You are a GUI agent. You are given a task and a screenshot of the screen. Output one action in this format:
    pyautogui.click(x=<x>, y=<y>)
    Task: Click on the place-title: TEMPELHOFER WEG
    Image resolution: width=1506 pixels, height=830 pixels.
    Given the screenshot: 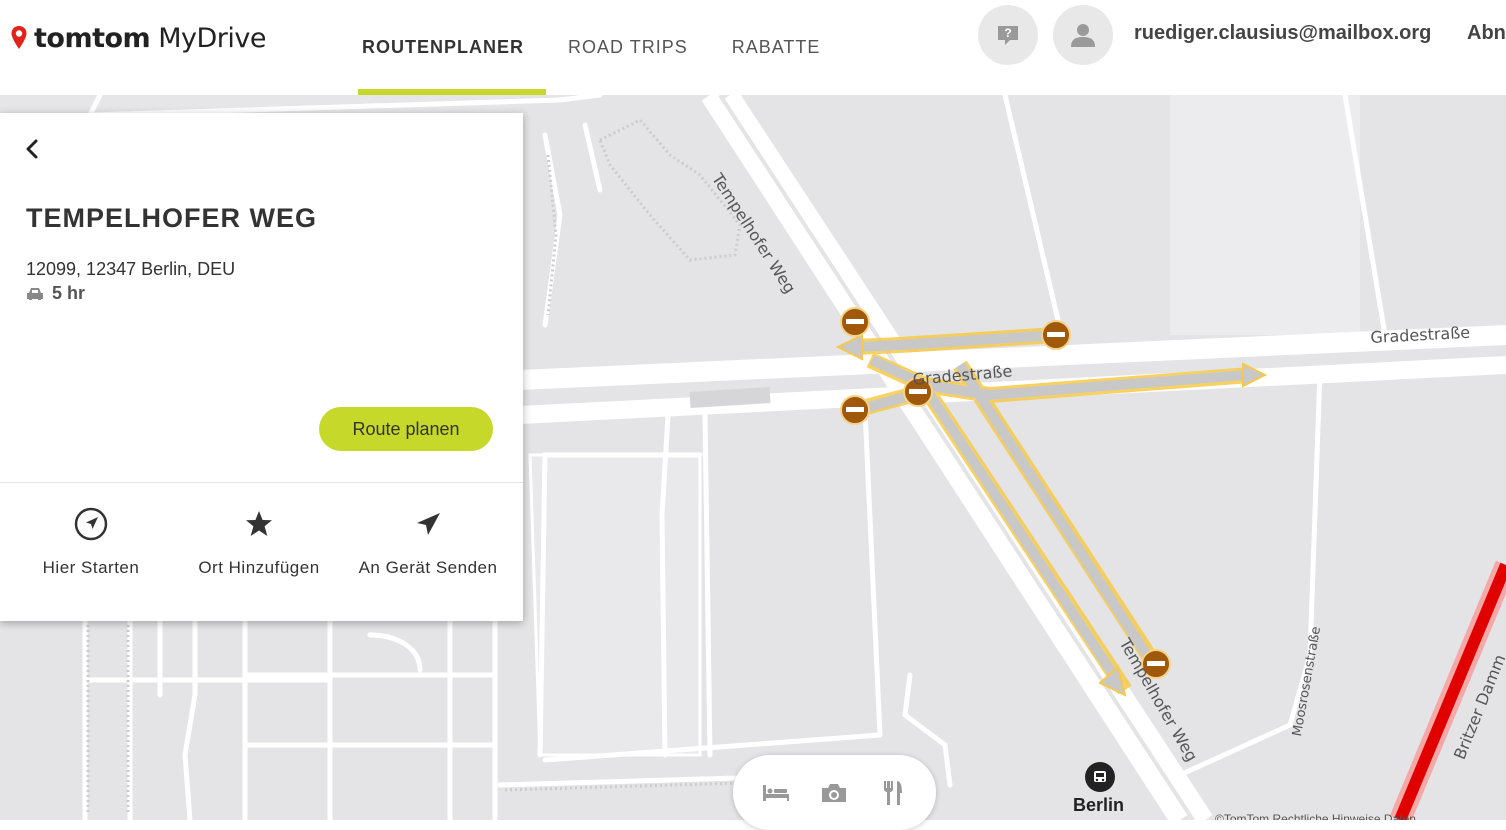 What is the action you would take?
    pyautogui.click(x=171, y=218)
    